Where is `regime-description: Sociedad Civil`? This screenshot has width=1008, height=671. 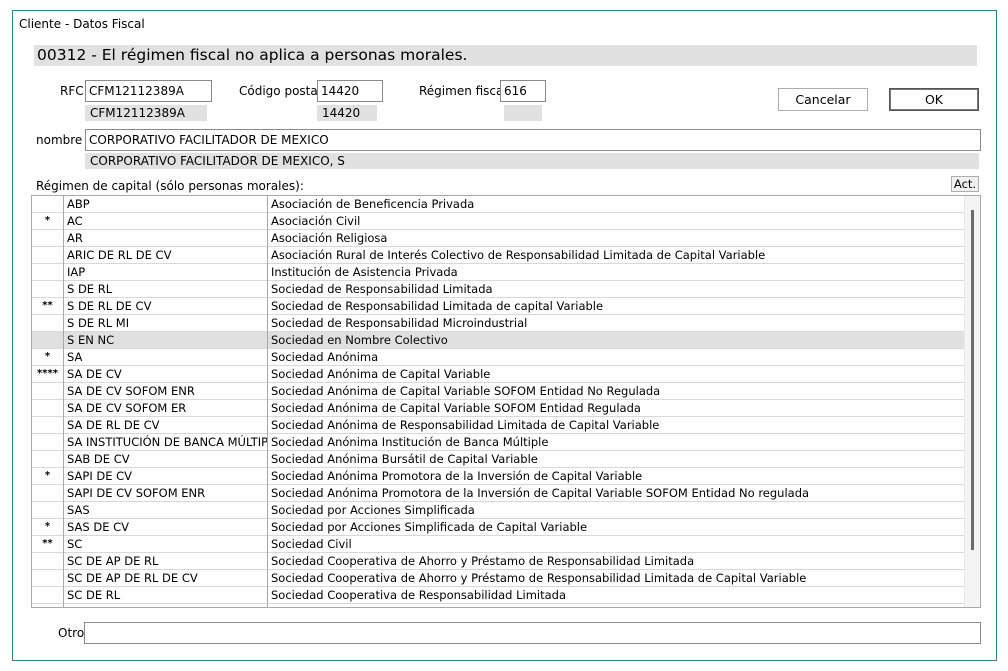 regime-description: Sociedad Civil is located at coordinates (311, 544).